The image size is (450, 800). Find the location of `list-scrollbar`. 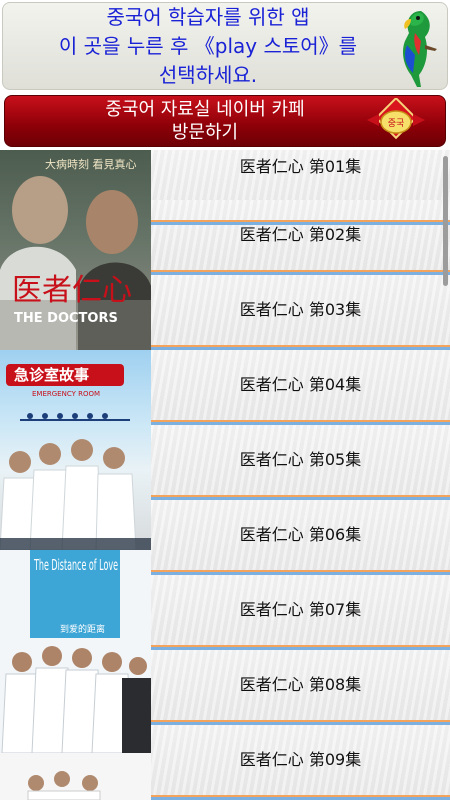

list-scrollbar is located at coordinates (445, 221).